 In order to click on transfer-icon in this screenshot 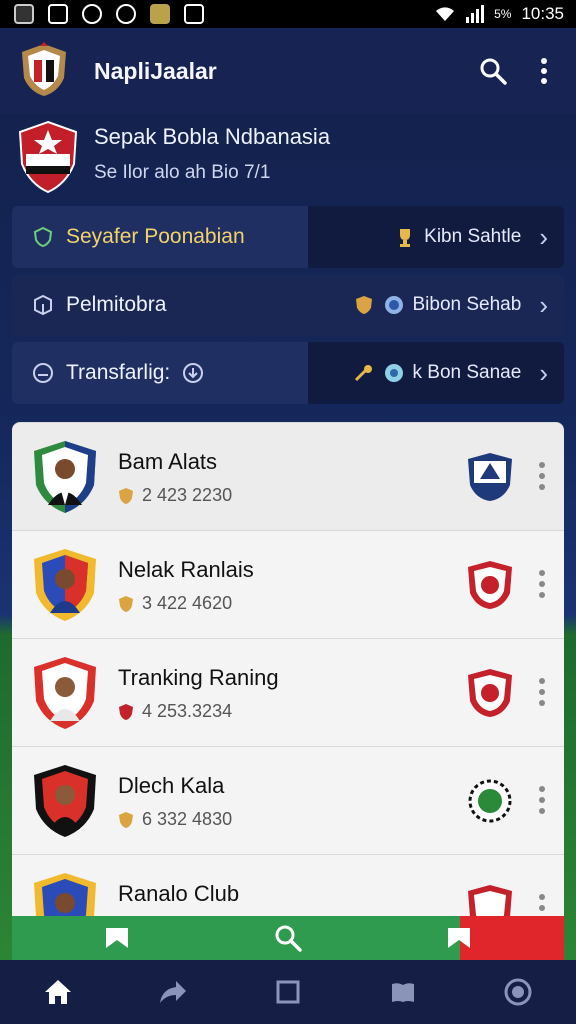, I will do `click(43, 373)`.